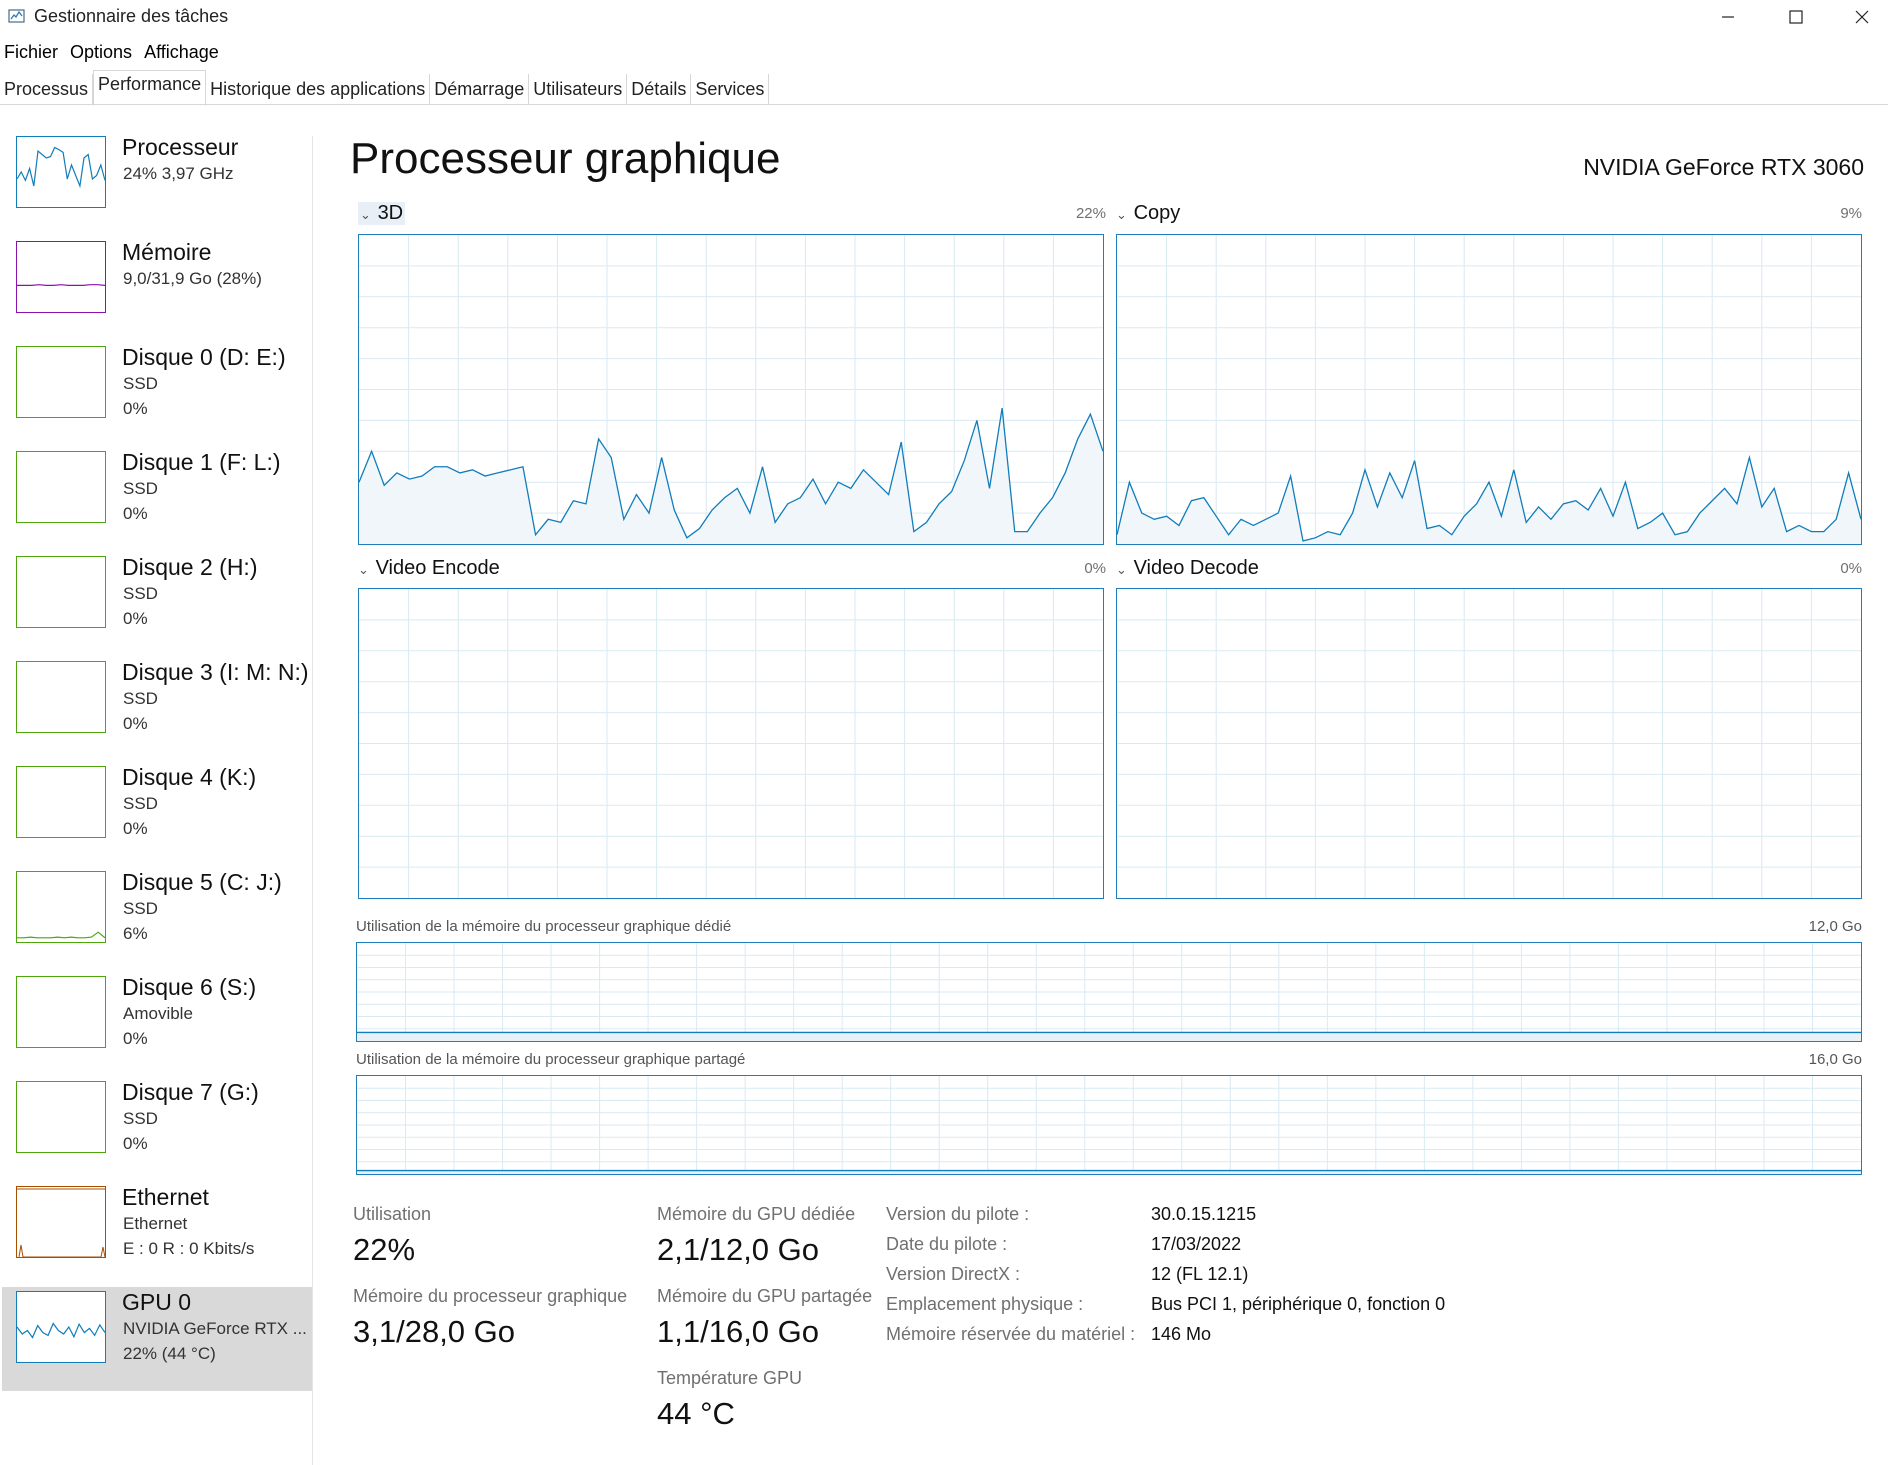 The image size is (1888, 1465). I want to click on minimize-button, so click(1728, 17).